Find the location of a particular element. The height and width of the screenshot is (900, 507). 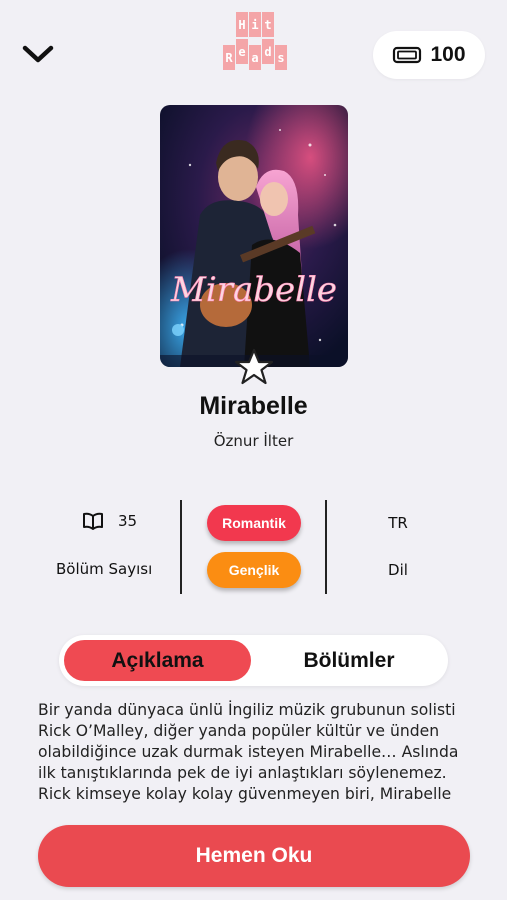

book-title: Mirabelle is located at coordinates (253, 406).